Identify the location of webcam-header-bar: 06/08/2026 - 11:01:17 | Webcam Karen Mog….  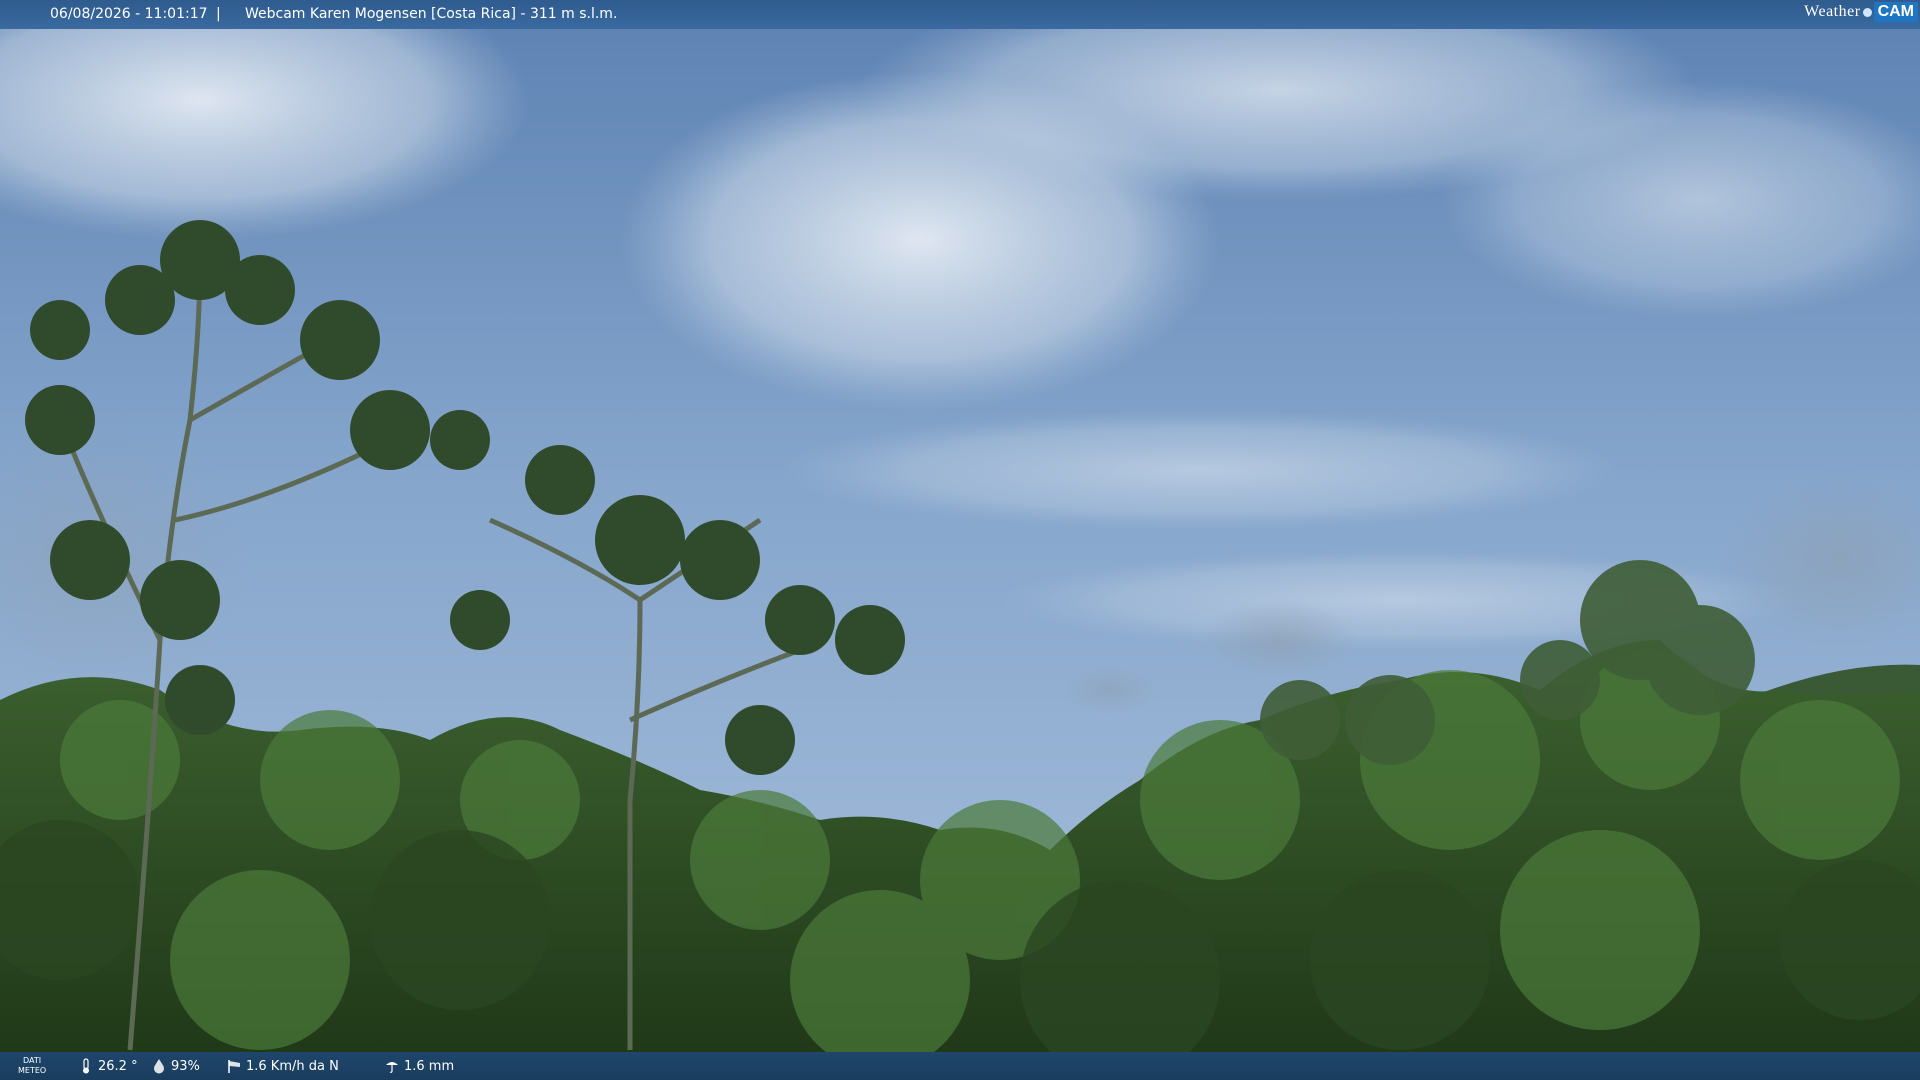
(960, 14).